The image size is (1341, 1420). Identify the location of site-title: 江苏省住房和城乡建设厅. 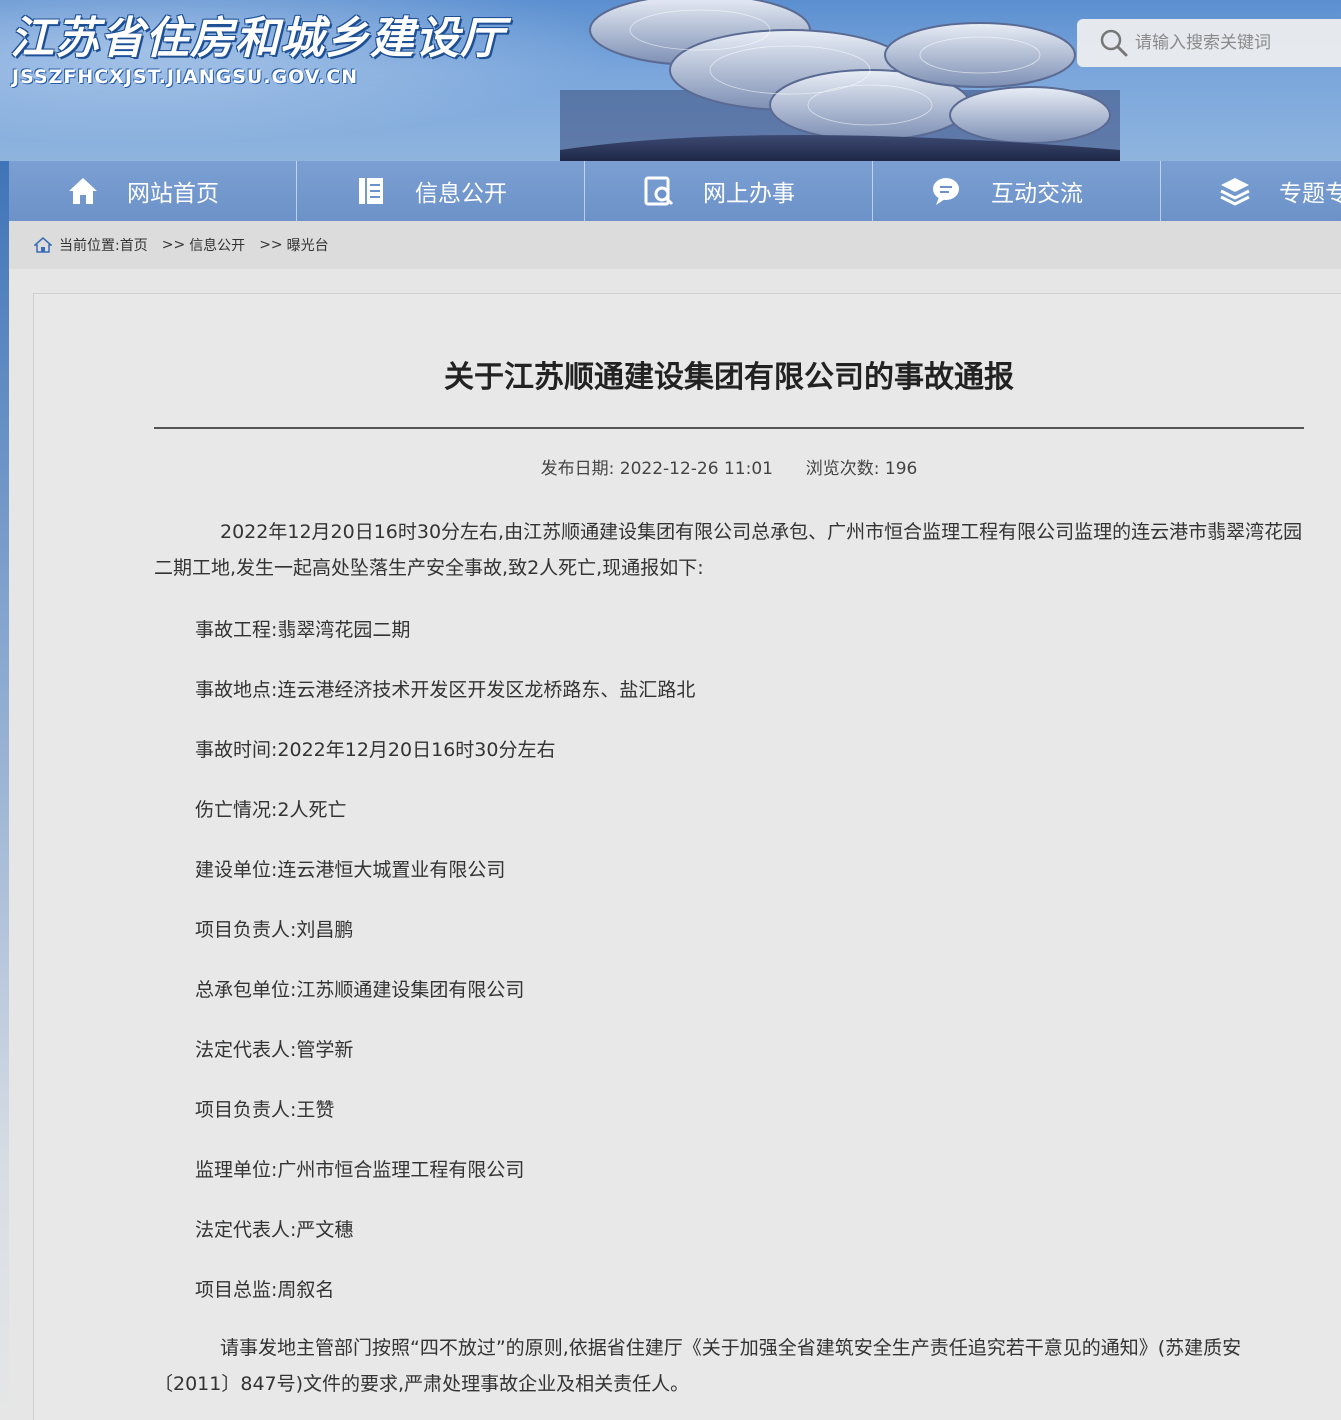
(257, 34).